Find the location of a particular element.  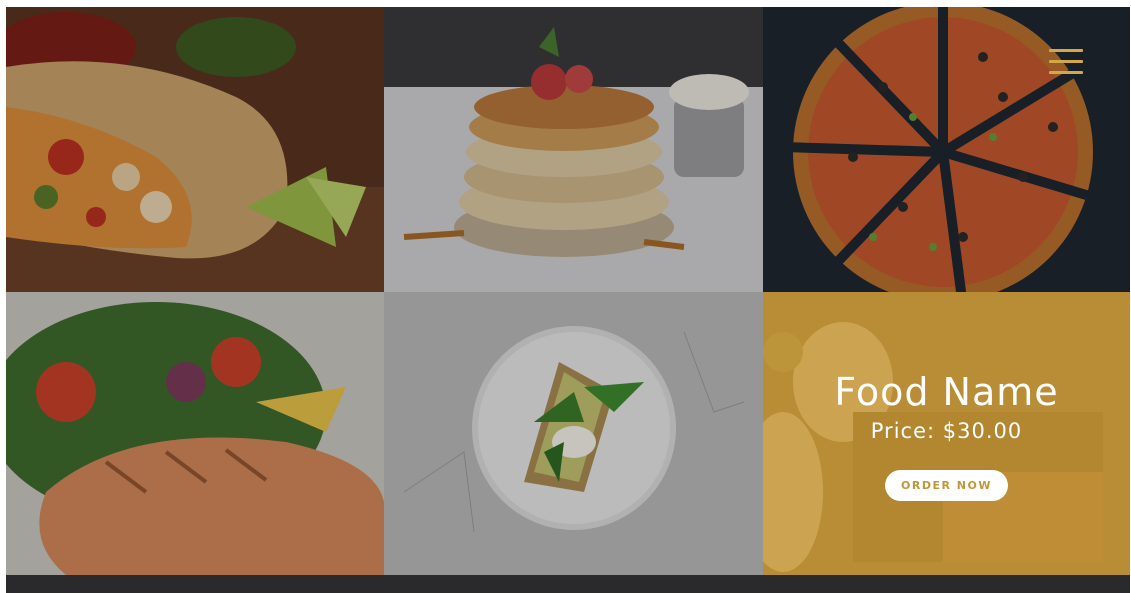

order-now-button: ORDER NOW is located at coordinates (946, 485).